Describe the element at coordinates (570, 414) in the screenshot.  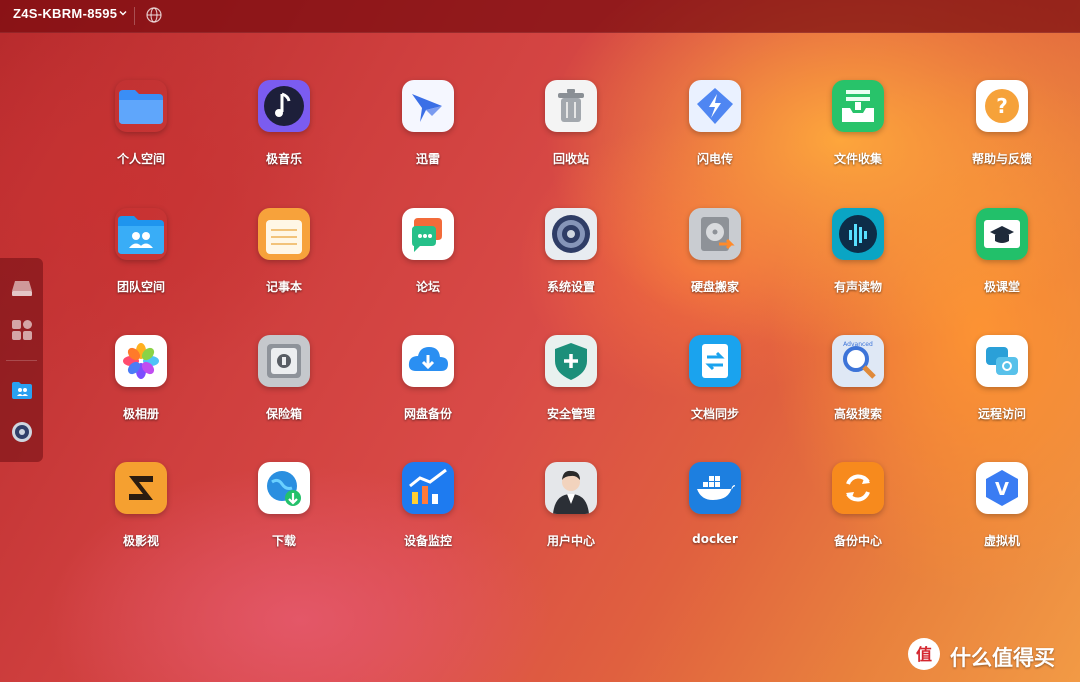
I see `app-label: 安全管理` at that location.